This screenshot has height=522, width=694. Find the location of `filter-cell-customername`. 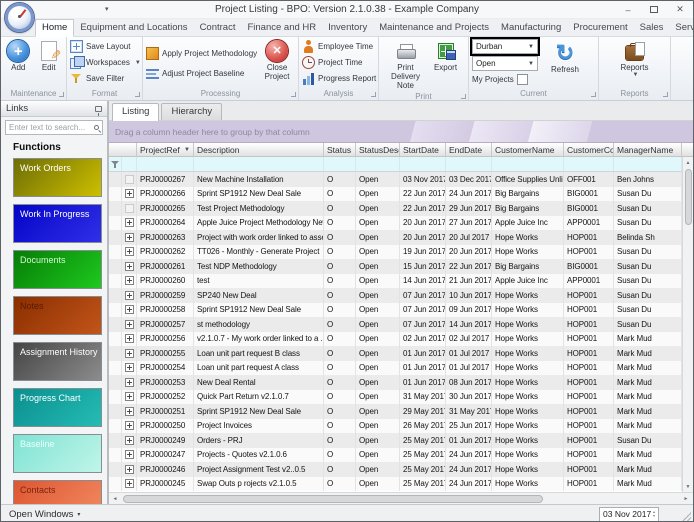

filter-cell-customername is located at coordinates (528, 164).